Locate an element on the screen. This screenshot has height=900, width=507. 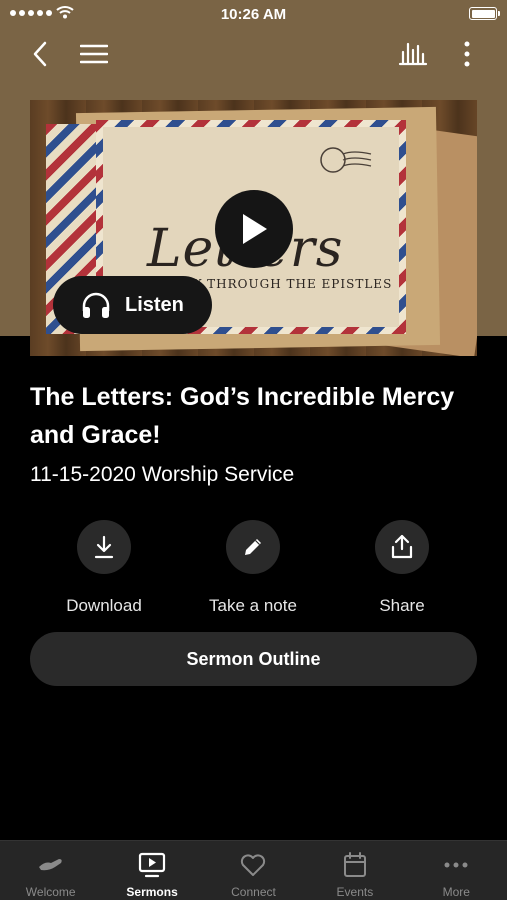
pencil-icon is located at coordinates (253, 547).